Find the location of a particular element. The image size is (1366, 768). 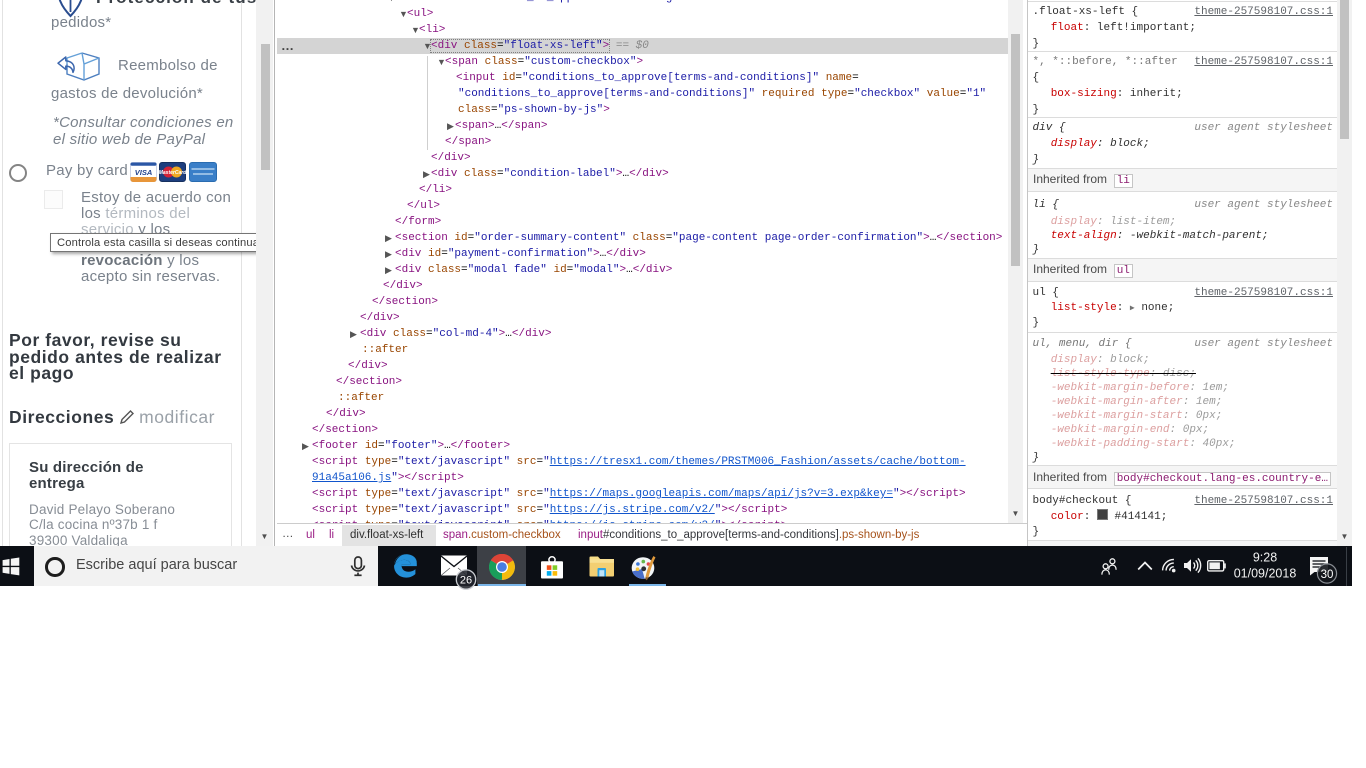

svg-text: 9:28 is located at coordinates (1265, 558).